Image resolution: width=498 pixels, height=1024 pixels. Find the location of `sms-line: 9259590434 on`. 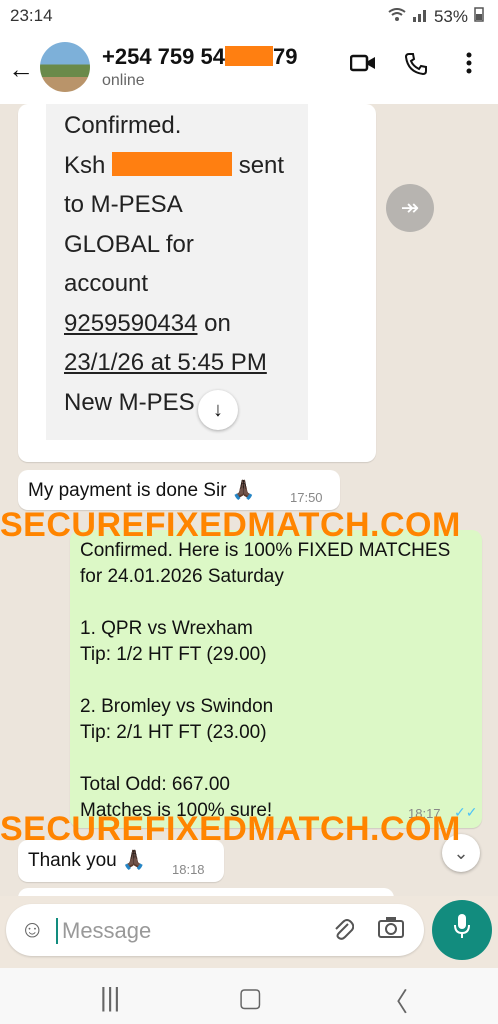

sms-line: 9259590434 on is located at coordinates (177, 324).